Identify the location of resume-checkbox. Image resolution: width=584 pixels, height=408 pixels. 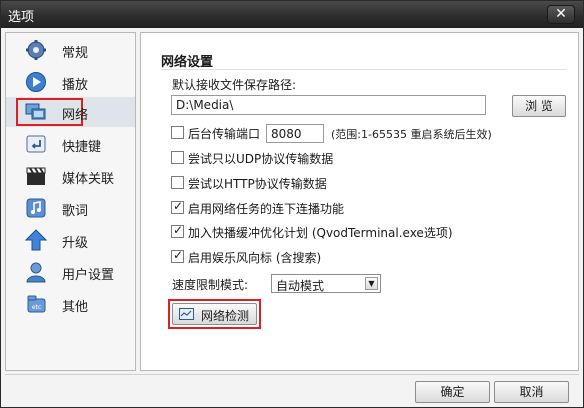
(177, 206).